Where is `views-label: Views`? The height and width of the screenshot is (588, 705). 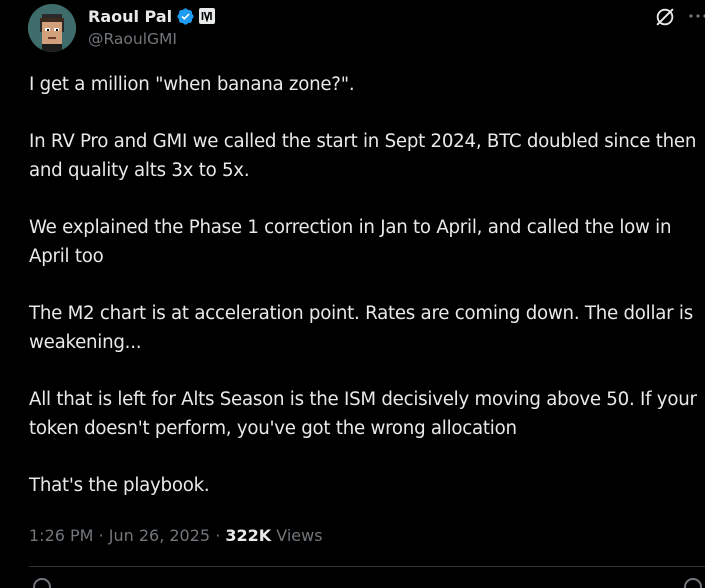
views-label: Views is located at coordinates (299, 535).